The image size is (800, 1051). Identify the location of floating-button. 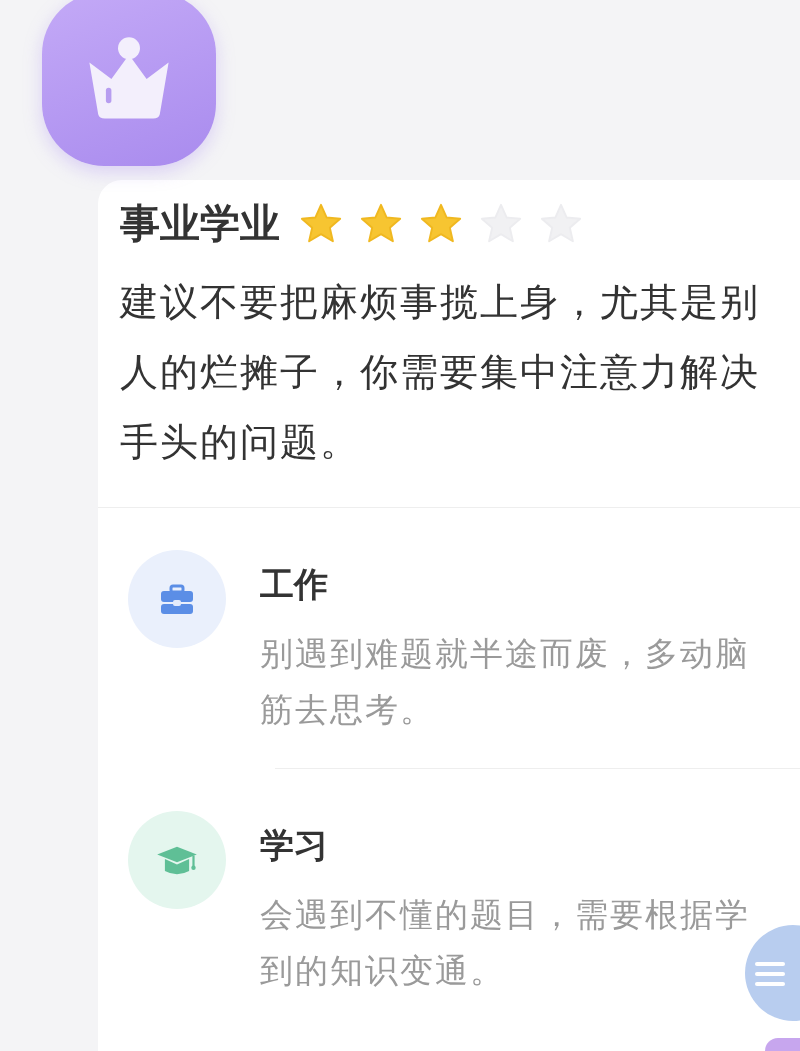
(782, 1044).